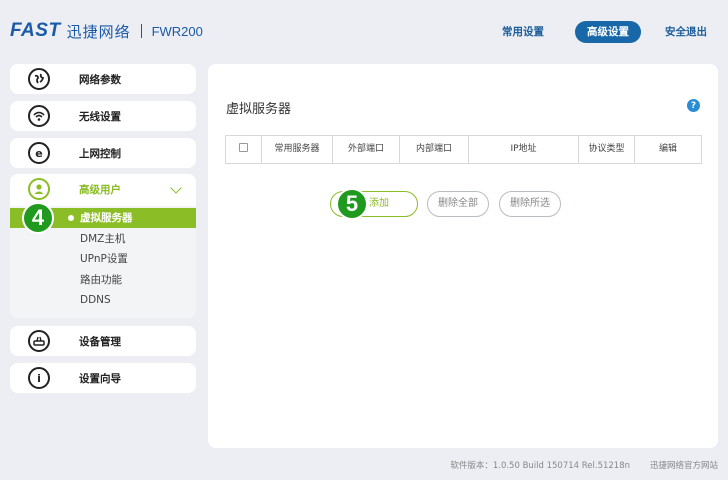  Describe the element at coordinates (177, 31) in the screenshot. I see `model-name: FWR200` at that location.